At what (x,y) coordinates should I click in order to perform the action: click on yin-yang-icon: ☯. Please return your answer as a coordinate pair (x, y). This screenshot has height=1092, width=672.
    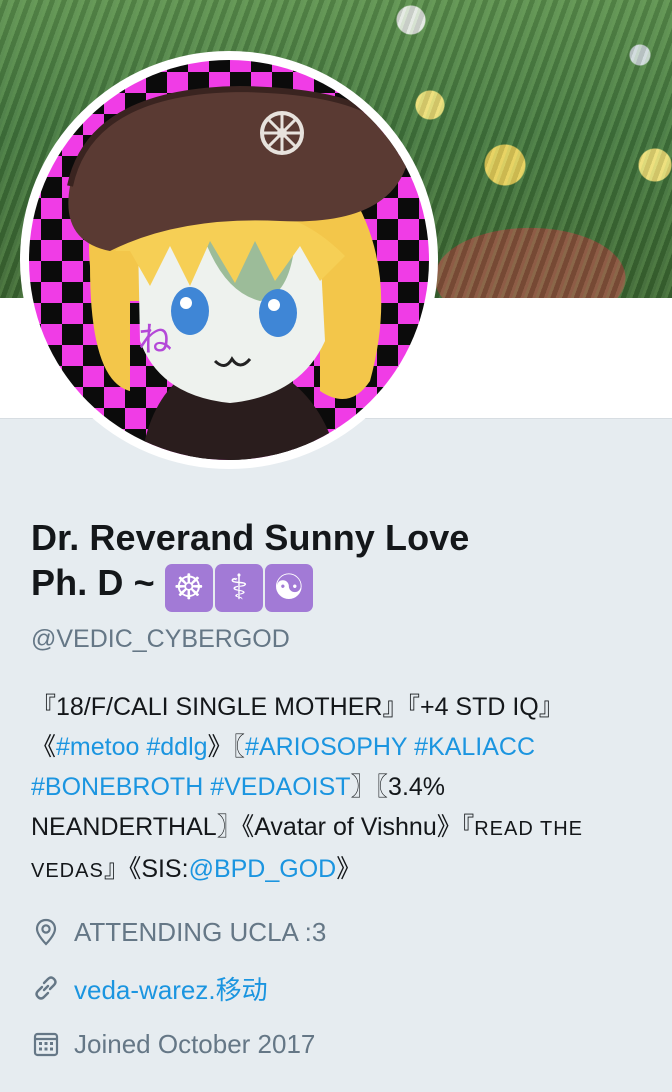
    Looking at the image, I should click on (288, 587).